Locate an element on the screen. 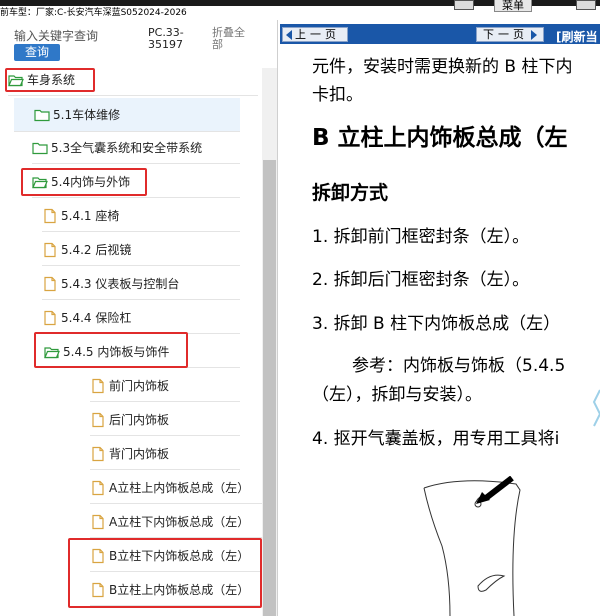  tree-node-5-3: 5.3全气囊系统和安全带系统 is located at coordinates (136, 148).